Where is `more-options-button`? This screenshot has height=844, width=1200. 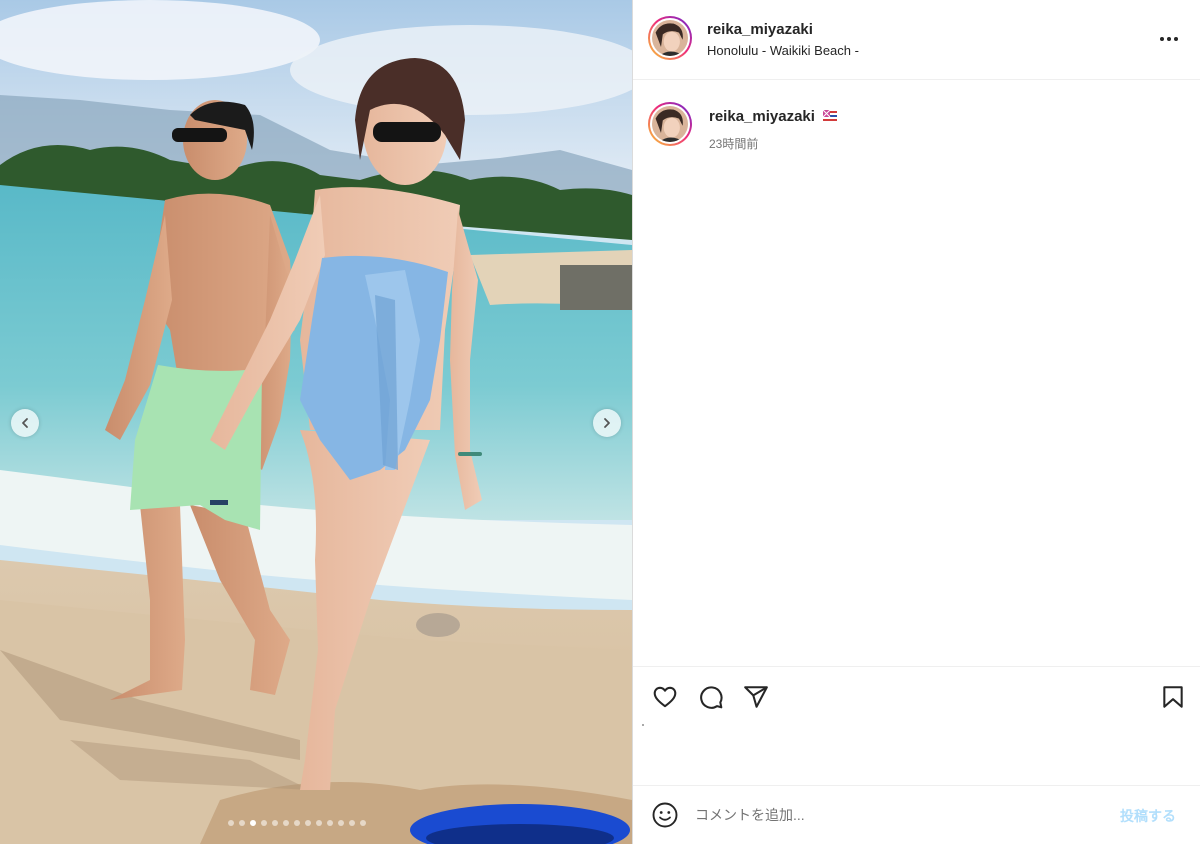
more-options-button is located at coordinates (1169, 39).